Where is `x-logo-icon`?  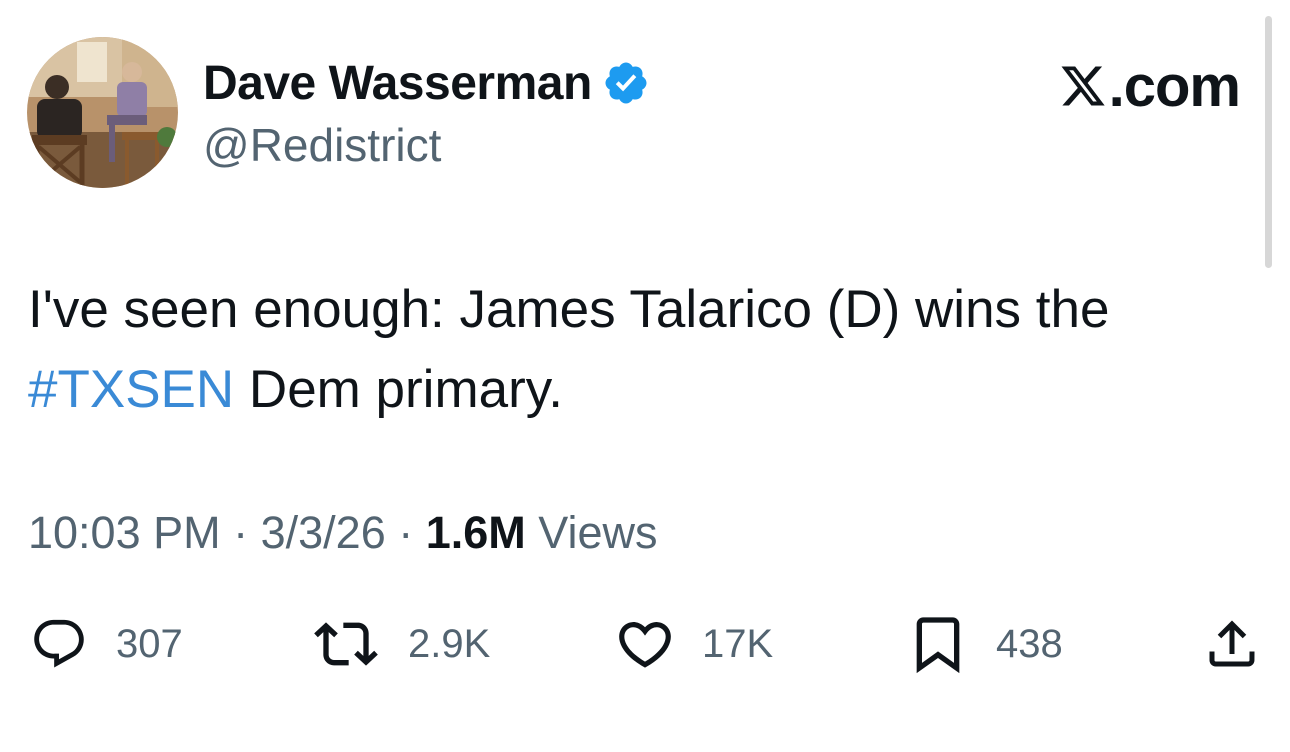
x-logo-icon is located at coordinates (1083, 86).